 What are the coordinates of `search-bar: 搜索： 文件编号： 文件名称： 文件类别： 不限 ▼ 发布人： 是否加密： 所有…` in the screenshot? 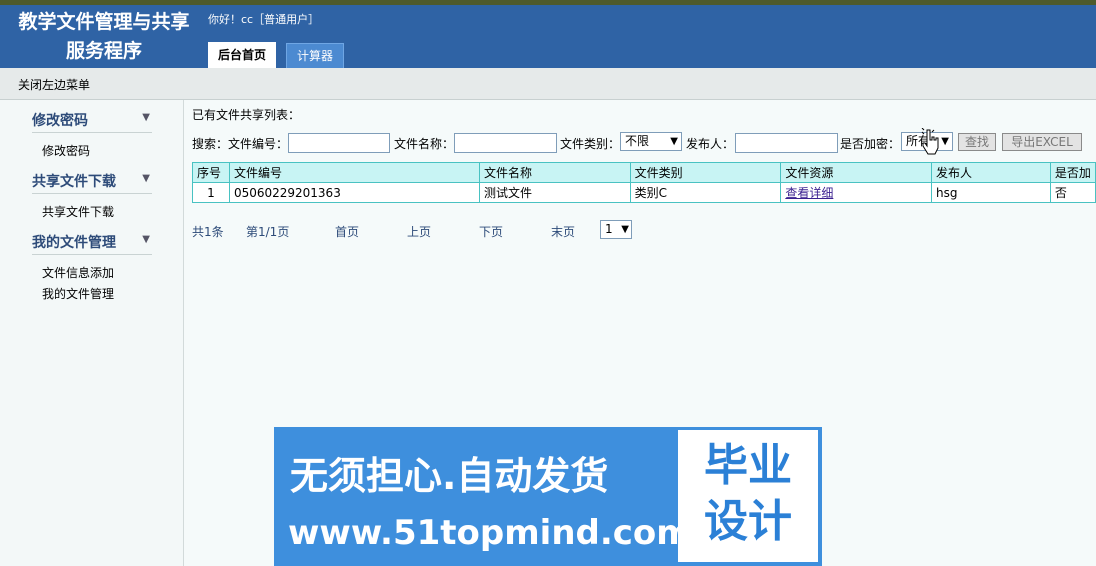 It's located at (644, 143).